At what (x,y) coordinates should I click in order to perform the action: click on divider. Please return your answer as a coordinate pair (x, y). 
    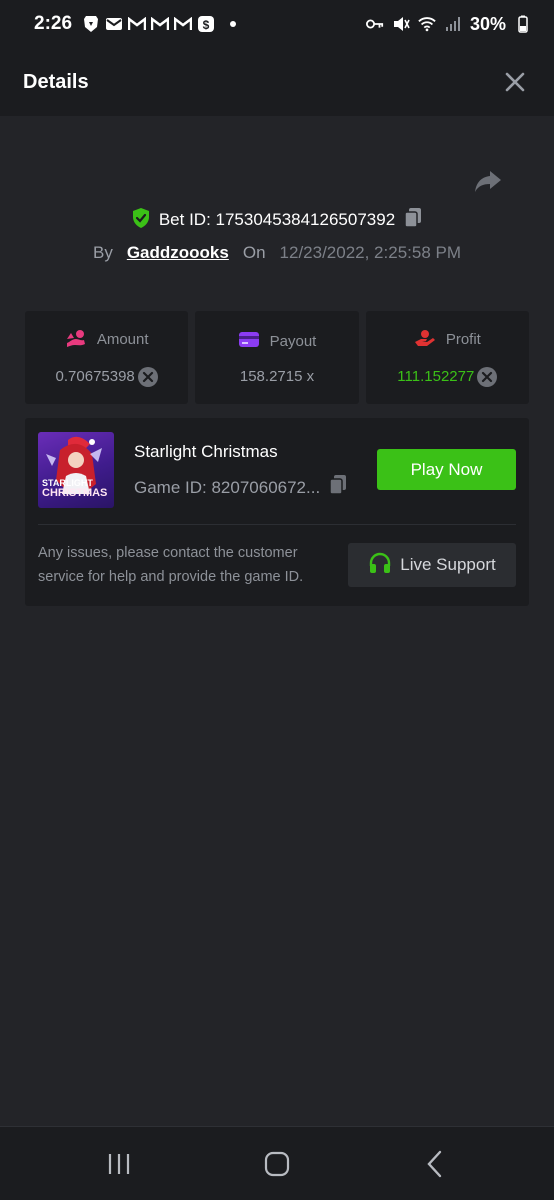
    Looking at the image, I should click on (277, 524).